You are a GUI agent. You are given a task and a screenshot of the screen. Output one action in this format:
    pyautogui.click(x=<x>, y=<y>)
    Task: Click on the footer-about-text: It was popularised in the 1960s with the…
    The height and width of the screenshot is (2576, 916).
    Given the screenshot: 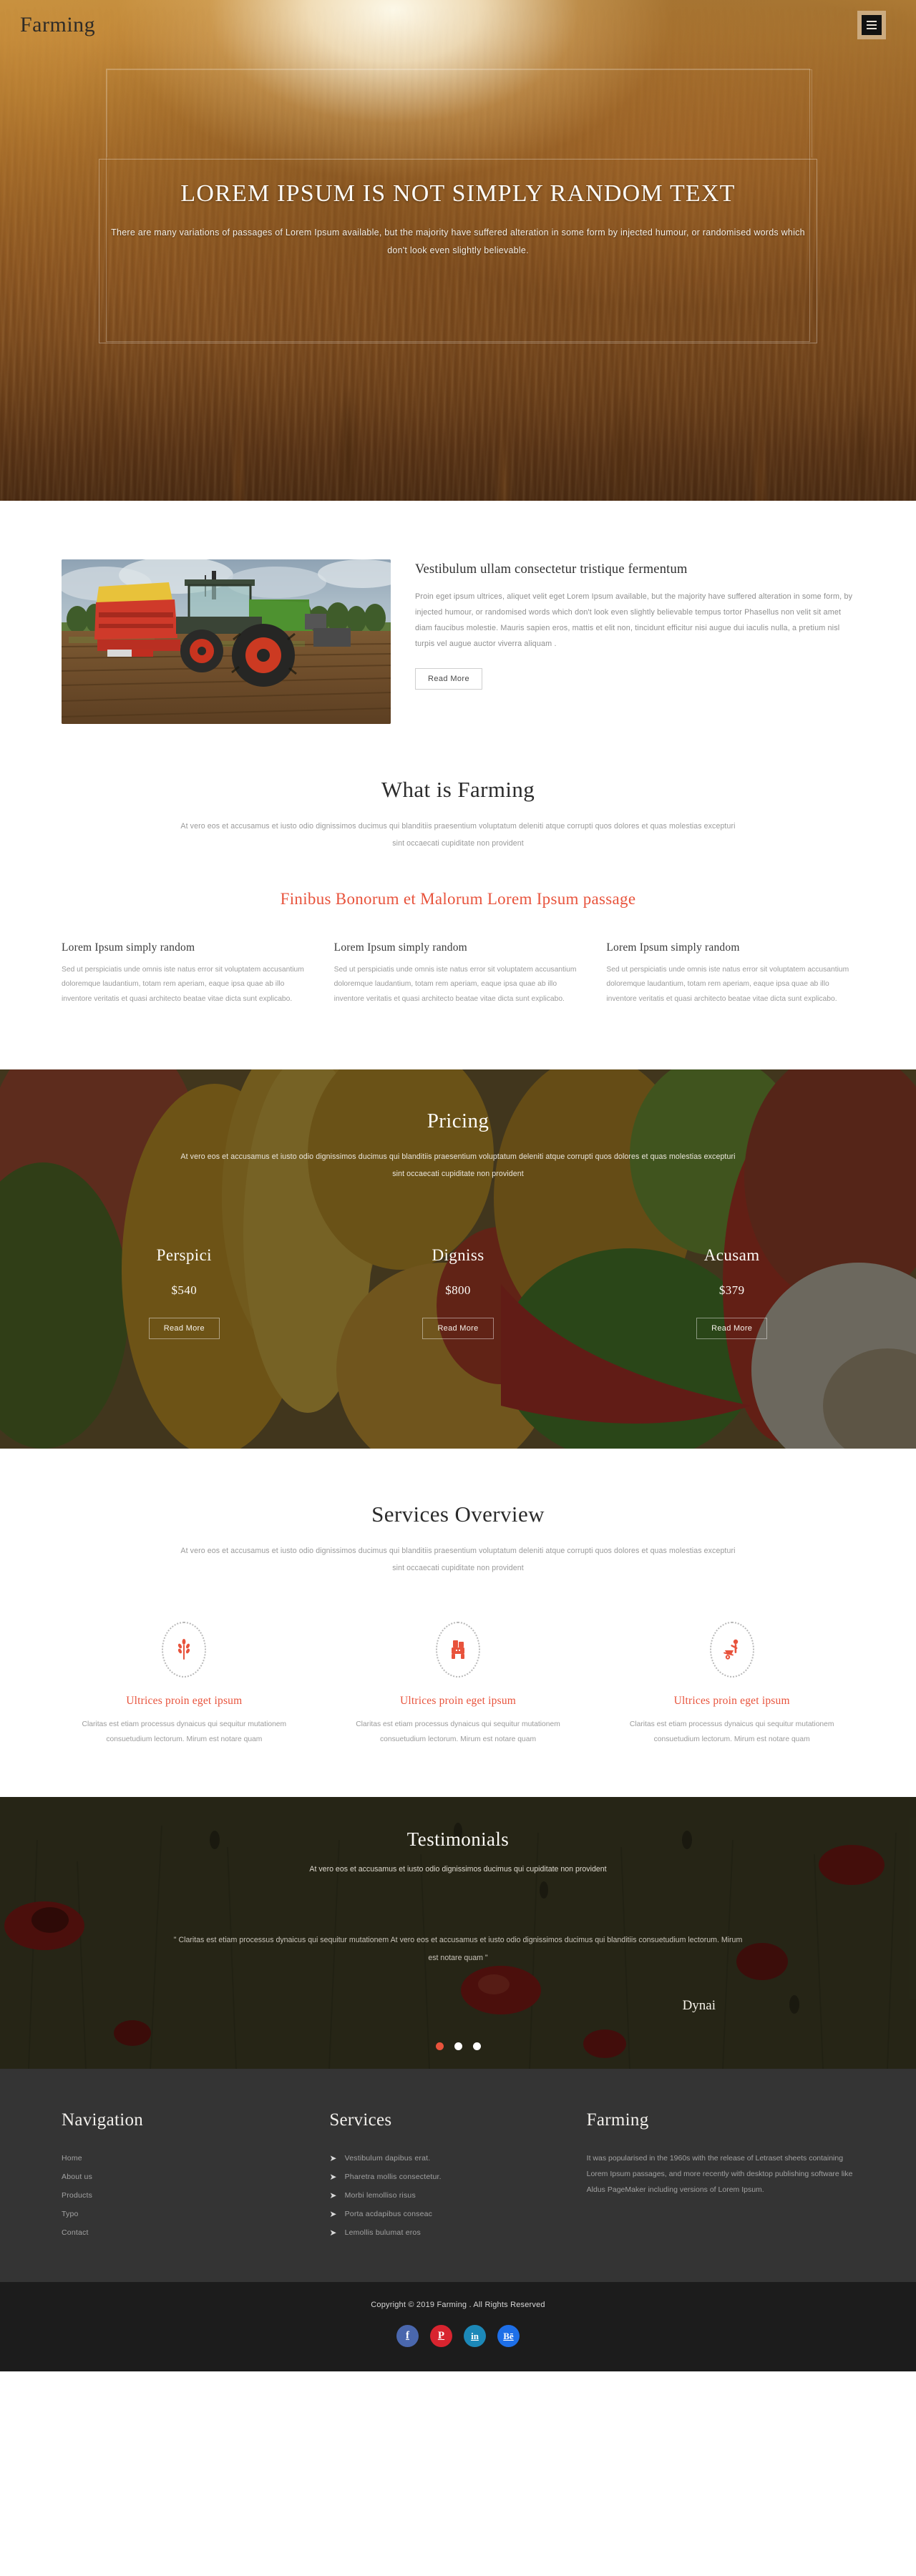 What is the action you would take?
    pyautogui.click(x=719, y=2174)
    